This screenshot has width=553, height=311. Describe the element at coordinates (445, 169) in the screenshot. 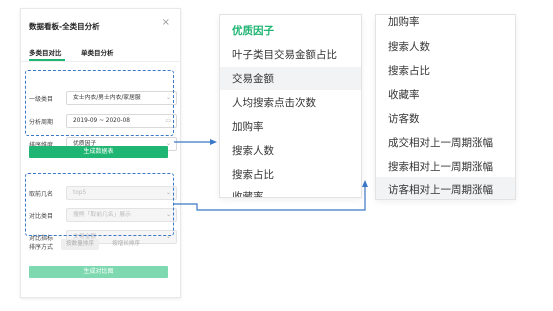

I see `dropdown-option: 搜索相对上一周期涨幅` at that location.